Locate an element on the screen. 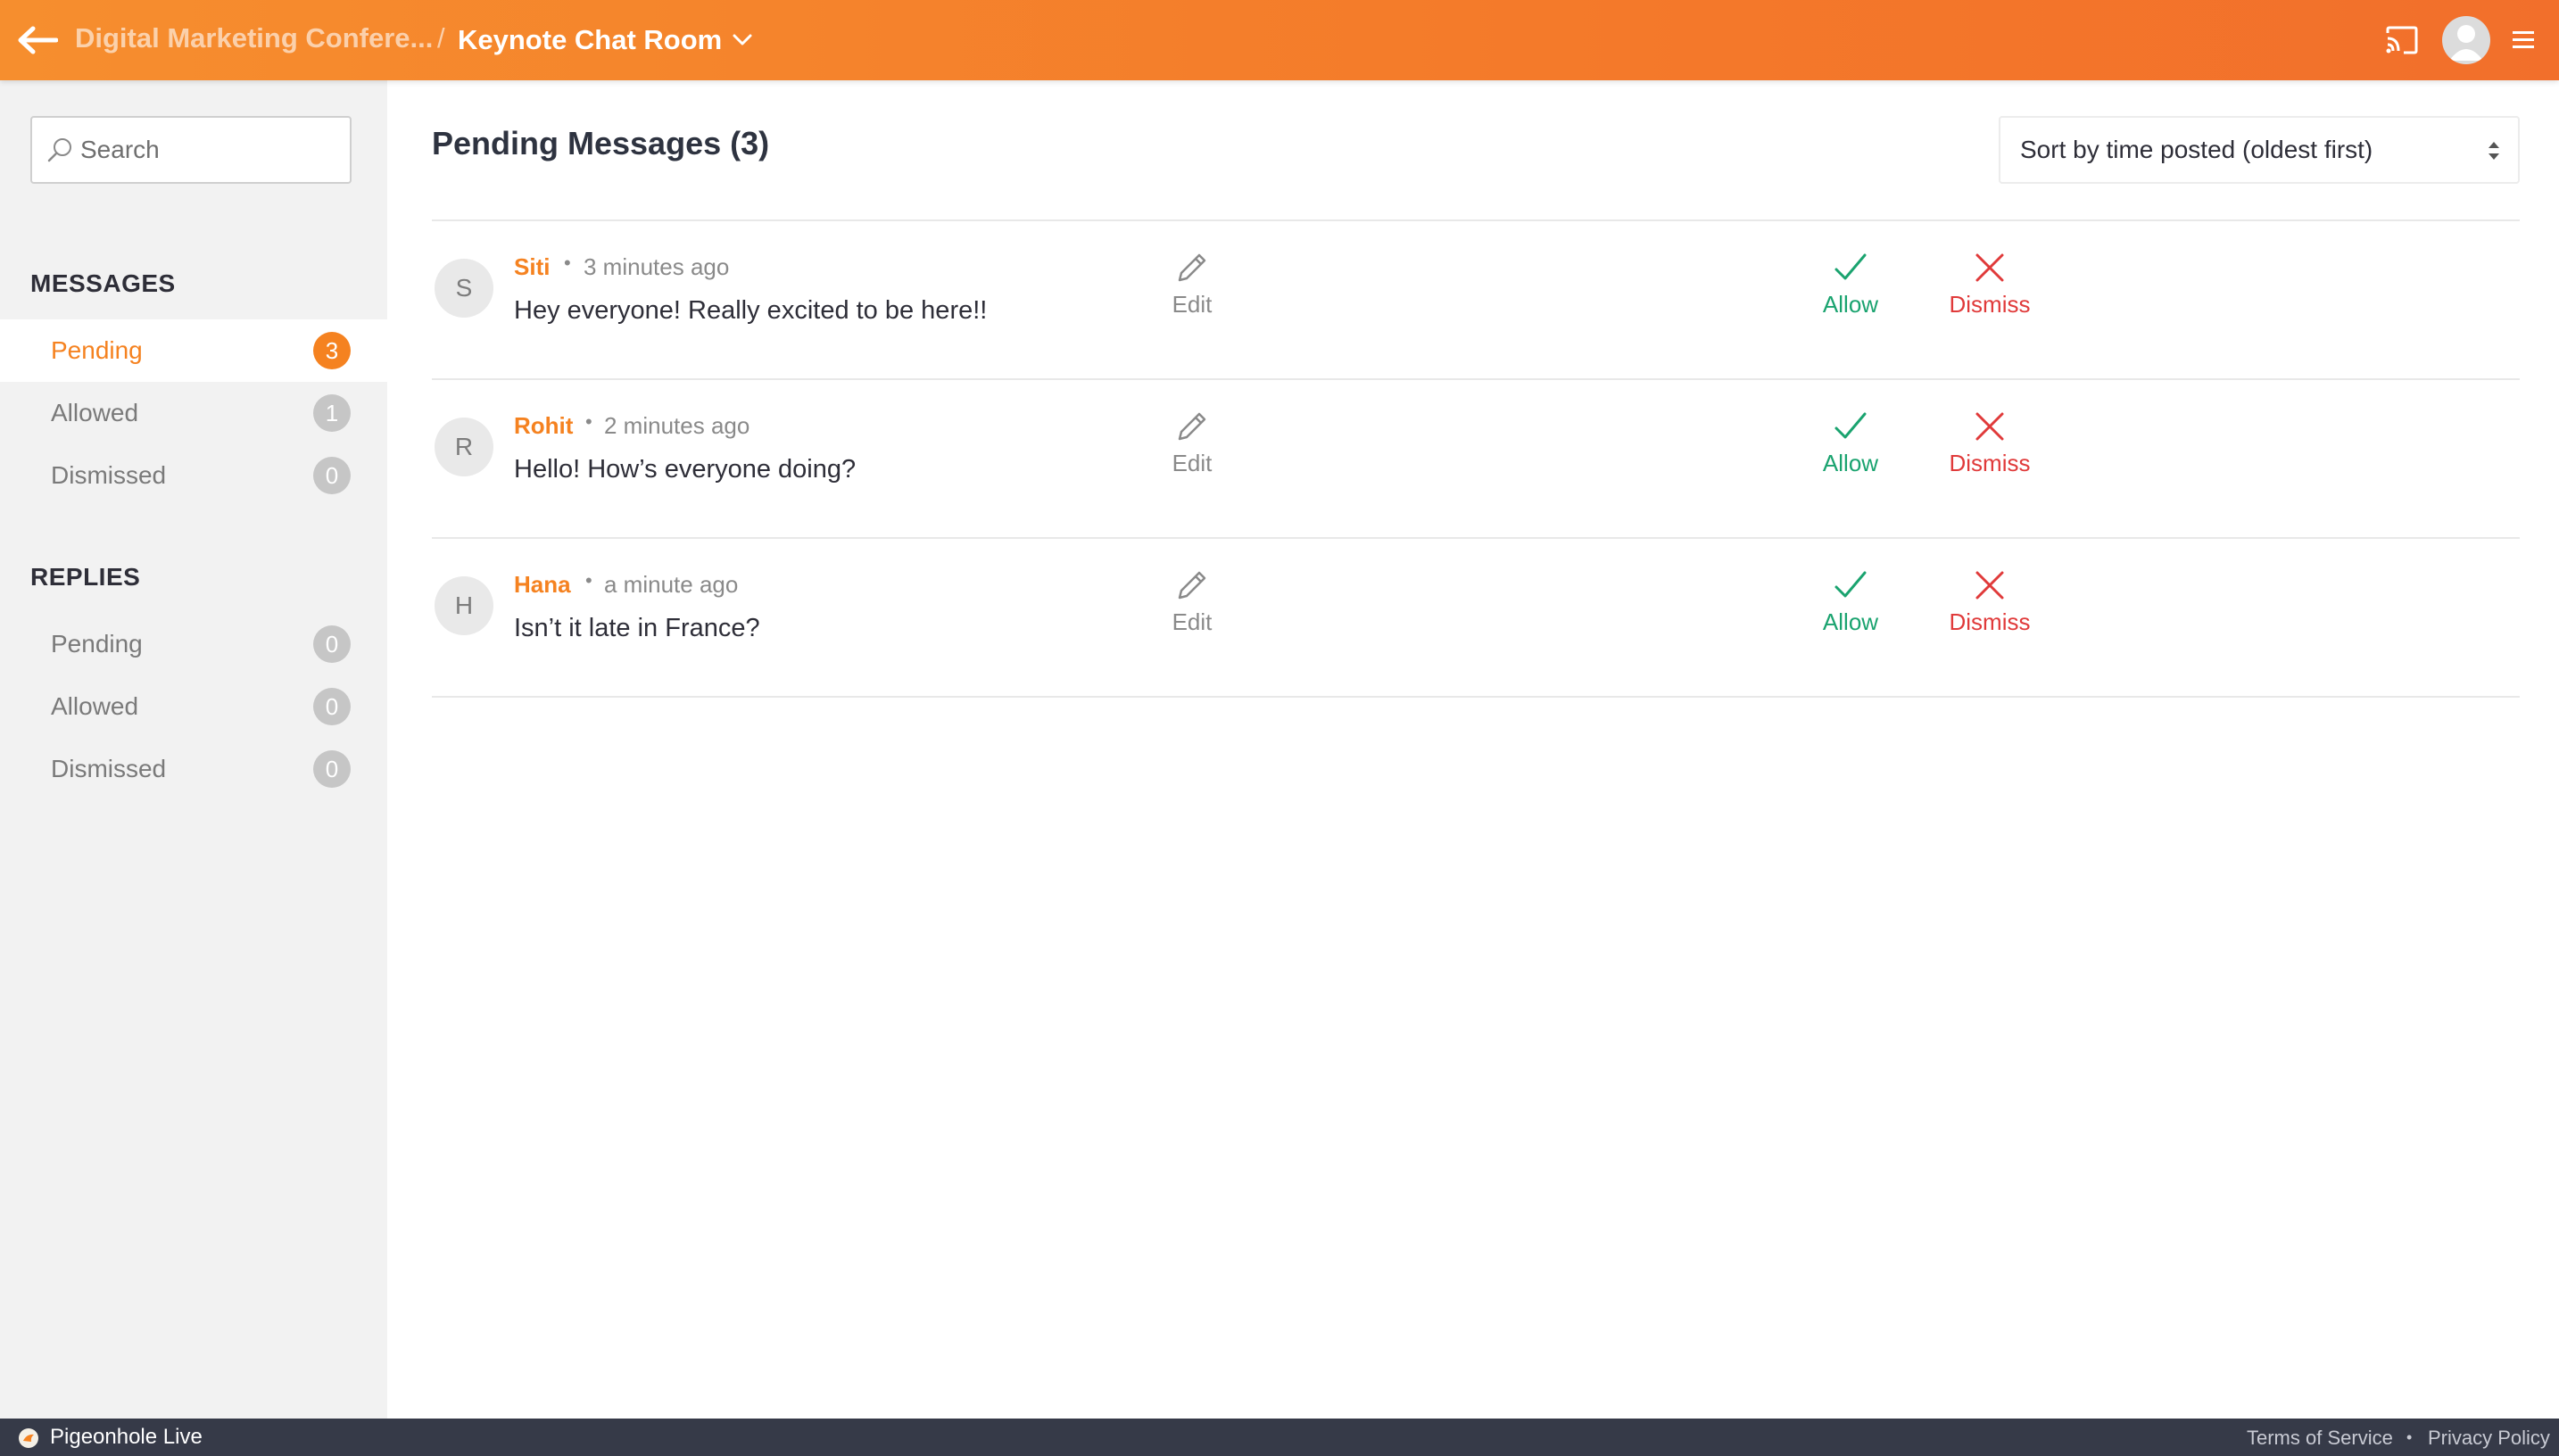 The image size is (2559, 1456). hamburger-menu-icon is located at coordinates (2524, 40).